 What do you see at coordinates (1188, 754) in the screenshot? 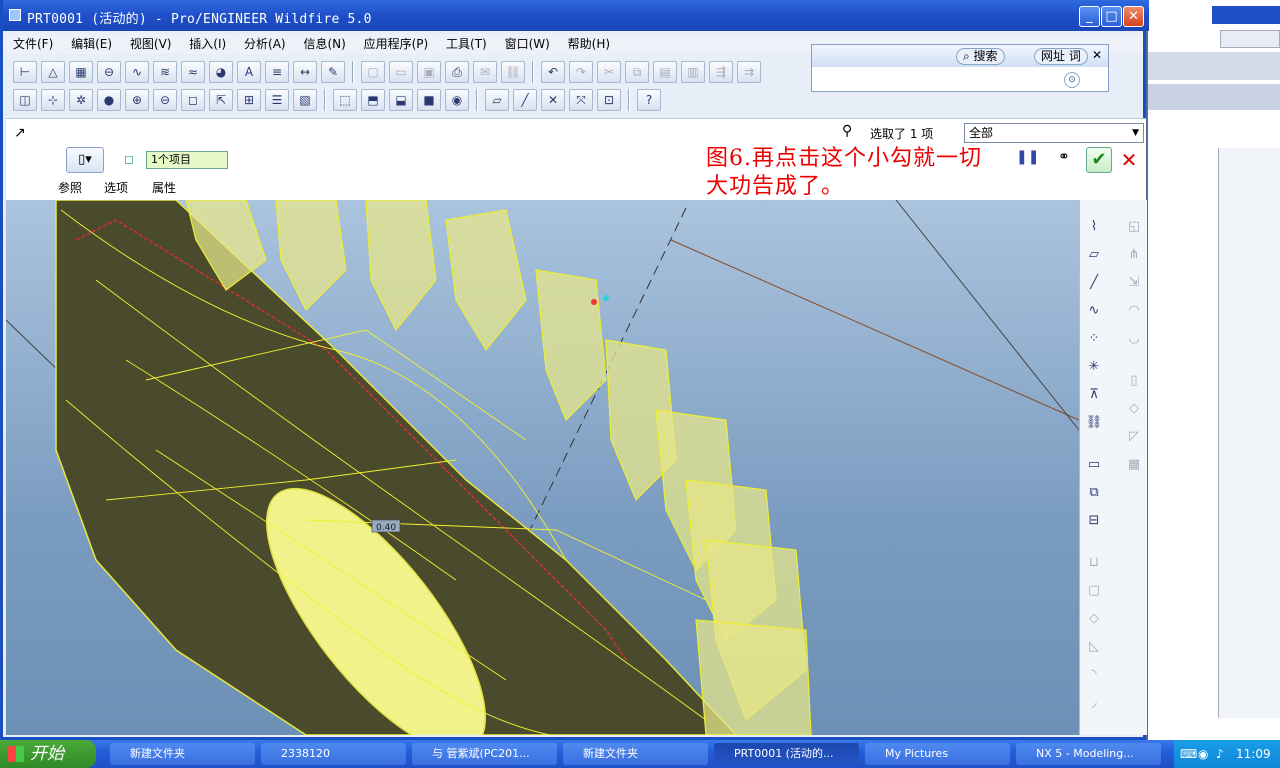
I see `keyboard-icon: ⌨` at bounding box center [1188, 754].